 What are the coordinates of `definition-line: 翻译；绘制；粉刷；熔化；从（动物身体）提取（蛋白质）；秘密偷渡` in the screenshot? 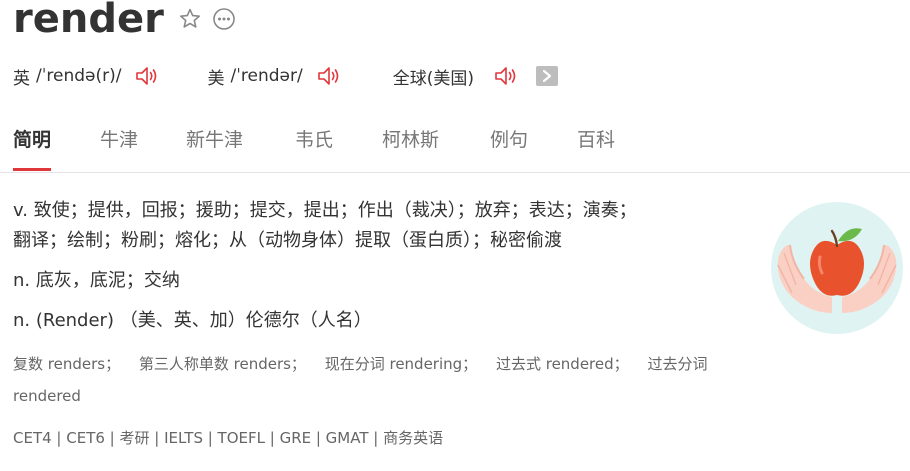 It's located at (287, 240).